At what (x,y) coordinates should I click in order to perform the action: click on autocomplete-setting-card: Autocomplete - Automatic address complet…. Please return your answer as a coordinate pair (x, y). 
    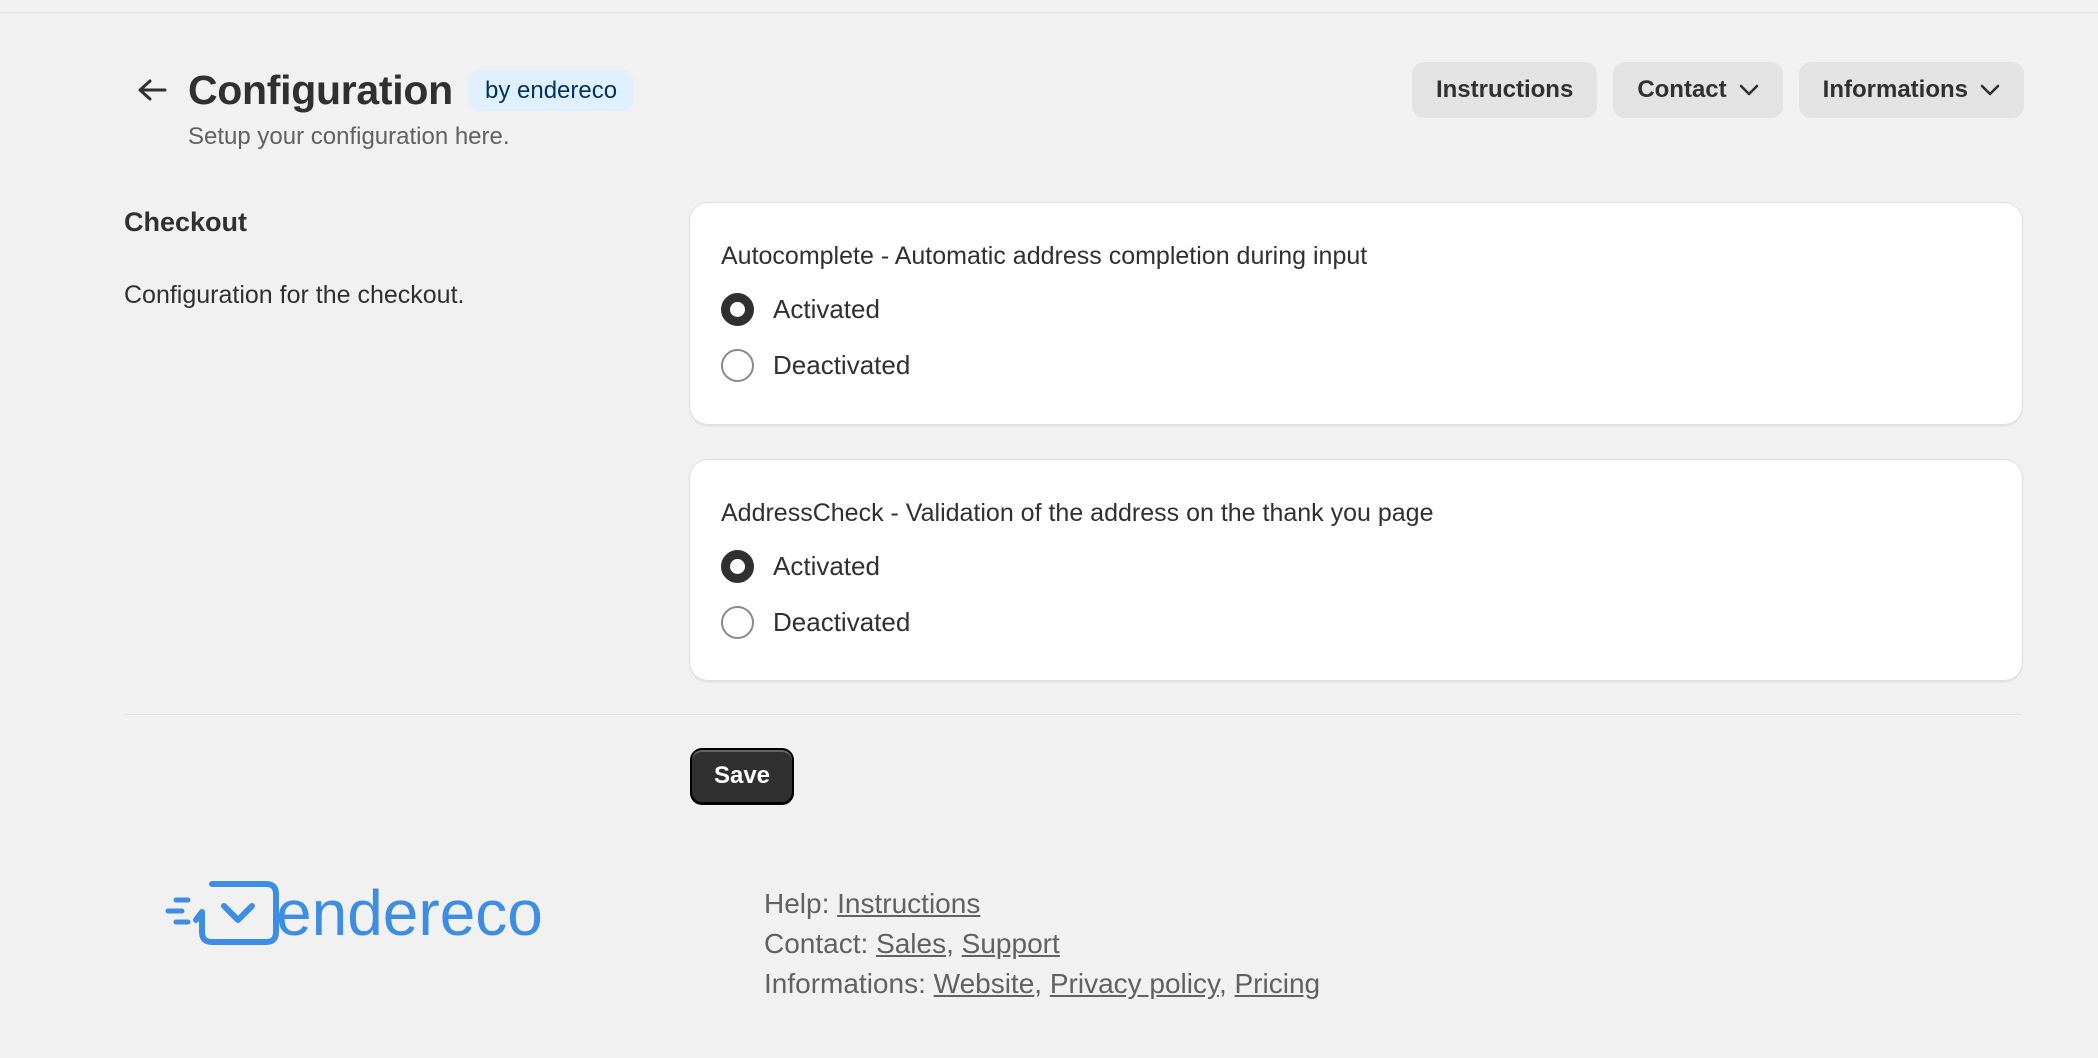
    Looking at the image, I should click on (1356, 313).